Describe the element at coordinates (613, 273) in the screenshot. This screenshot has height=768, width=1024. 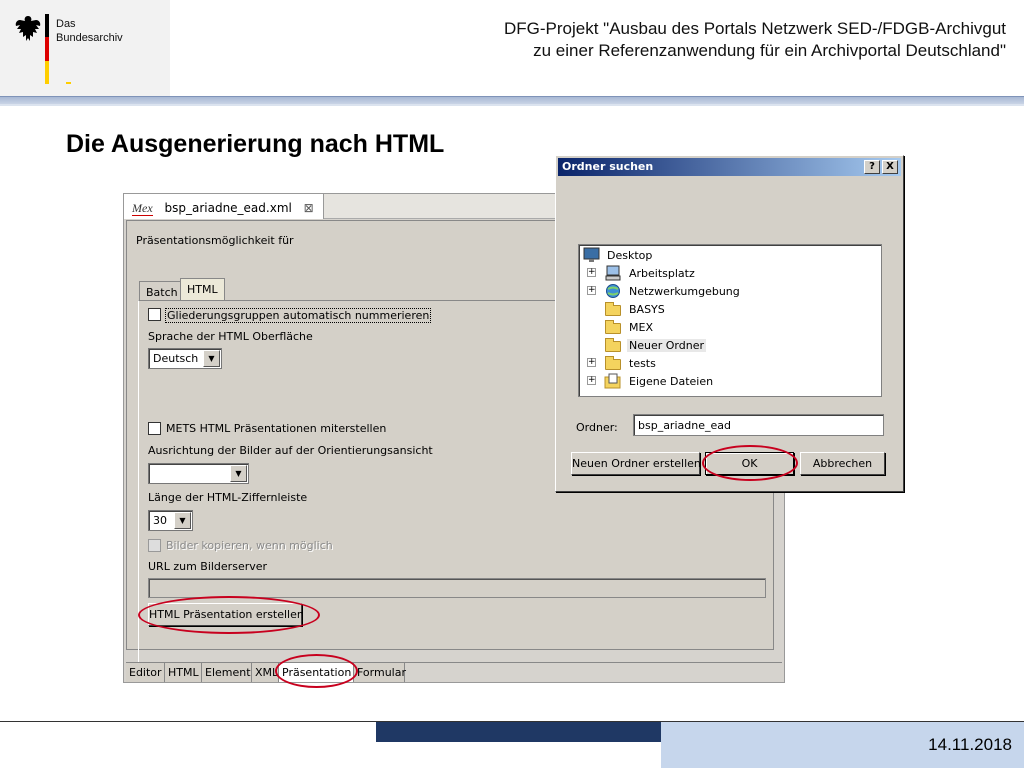
I see `computer-icon` at that location.